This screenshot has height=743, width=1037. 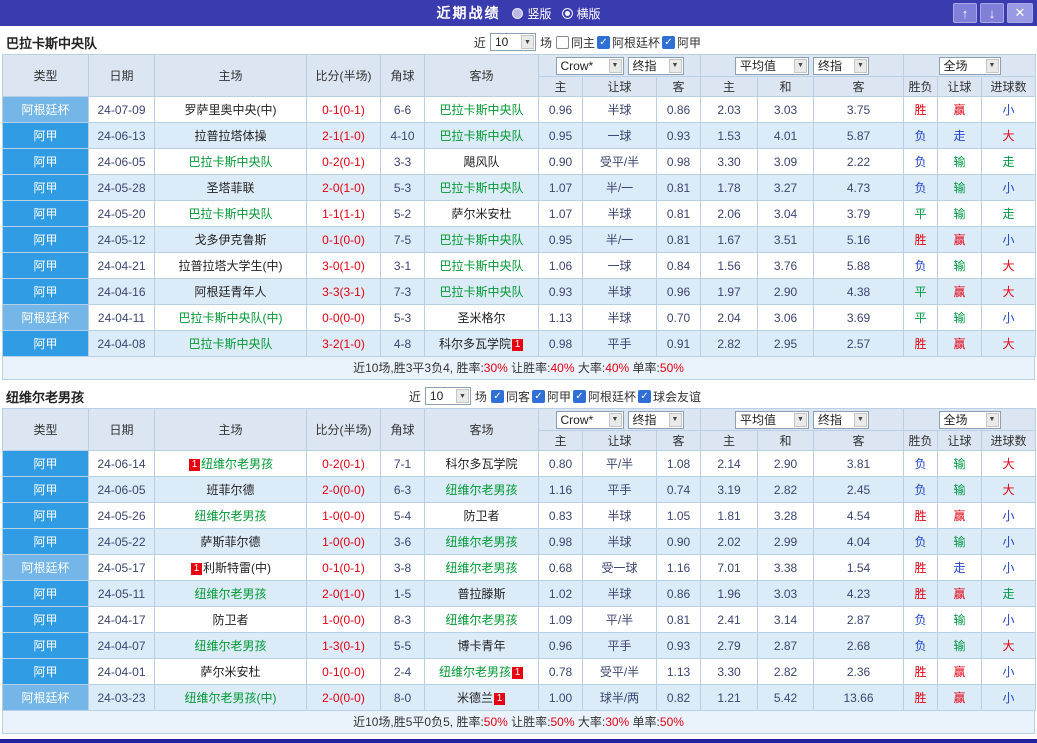 What do you see at coordinates (590, 368) in the screenshot?
I see `summary-segment: 大率:` at bounding box center [590, 368].